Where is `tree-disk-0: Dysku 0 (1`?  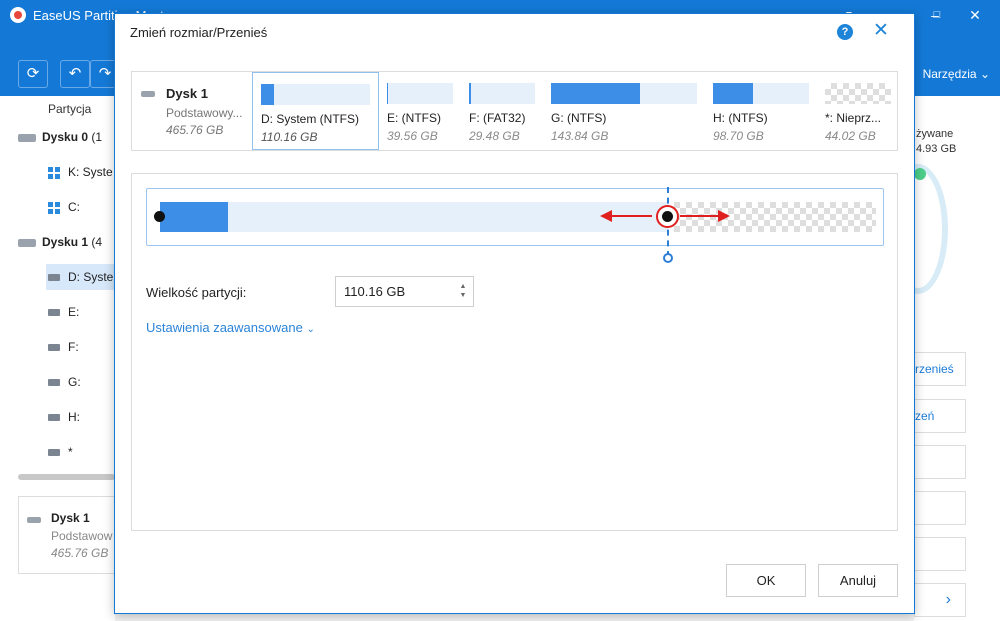
tree-disk-0: Dysku 0 (1 is located at coordinates (60, 137).